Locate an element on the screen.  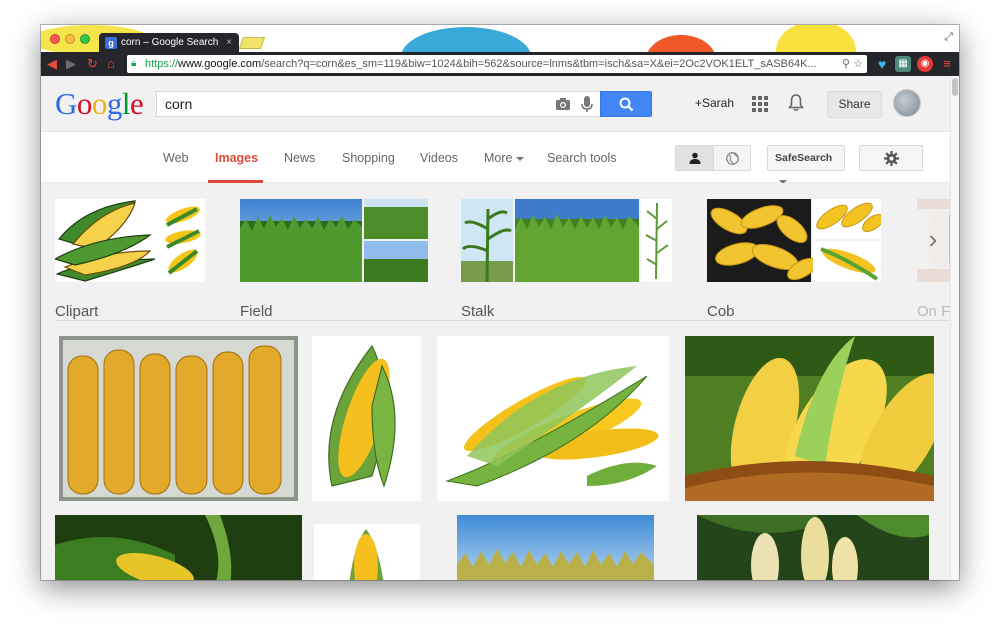
logo-letter: g is located at coordinates (114, 103).